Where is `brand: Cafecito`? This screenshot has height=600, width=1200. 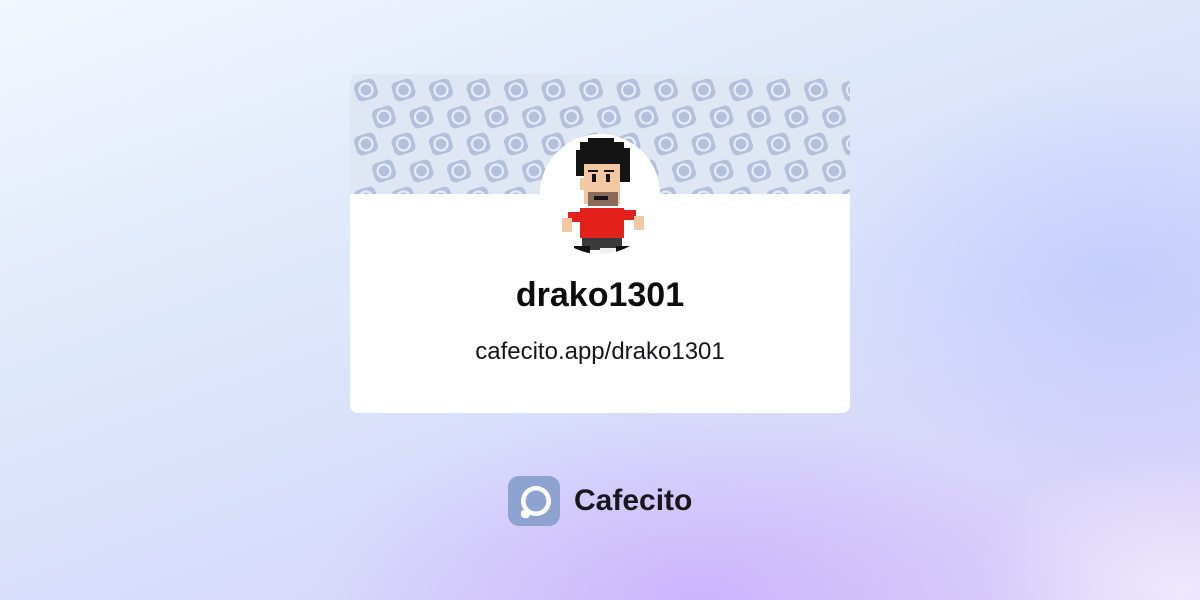 brand: Cafecito is located at coordinates (600, 501).